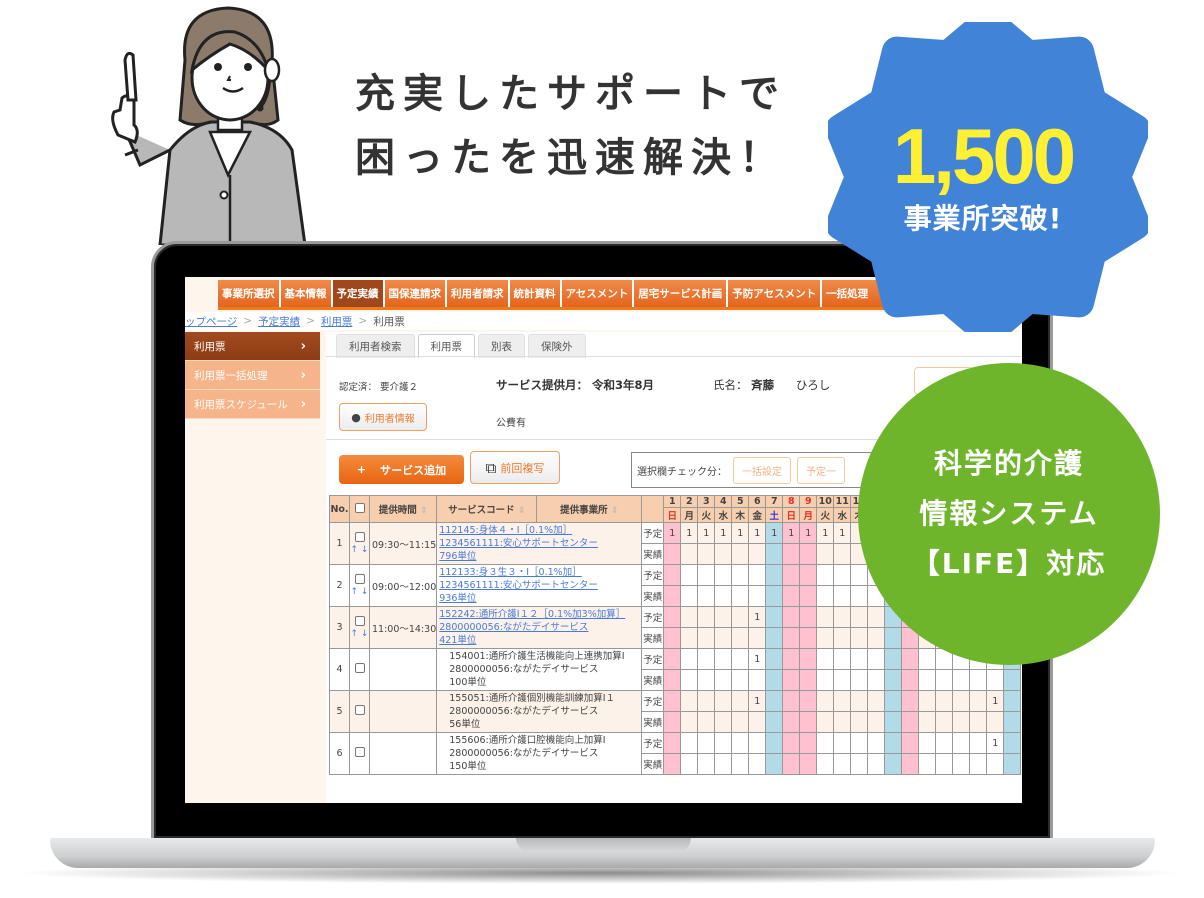 Image resolution: width=1204 pixels, height=898 pixels. Describe the element at coordinates (359, 579) in the screenshot. I see `row-checkbox` at that location.